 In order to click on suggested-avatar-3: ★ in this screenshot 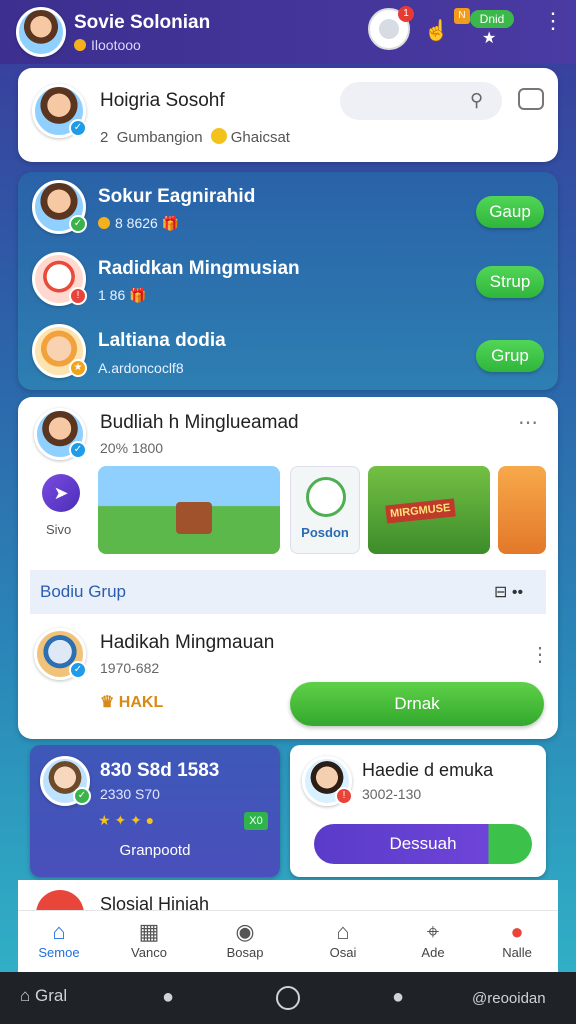, I will do `click(59, 351)`.